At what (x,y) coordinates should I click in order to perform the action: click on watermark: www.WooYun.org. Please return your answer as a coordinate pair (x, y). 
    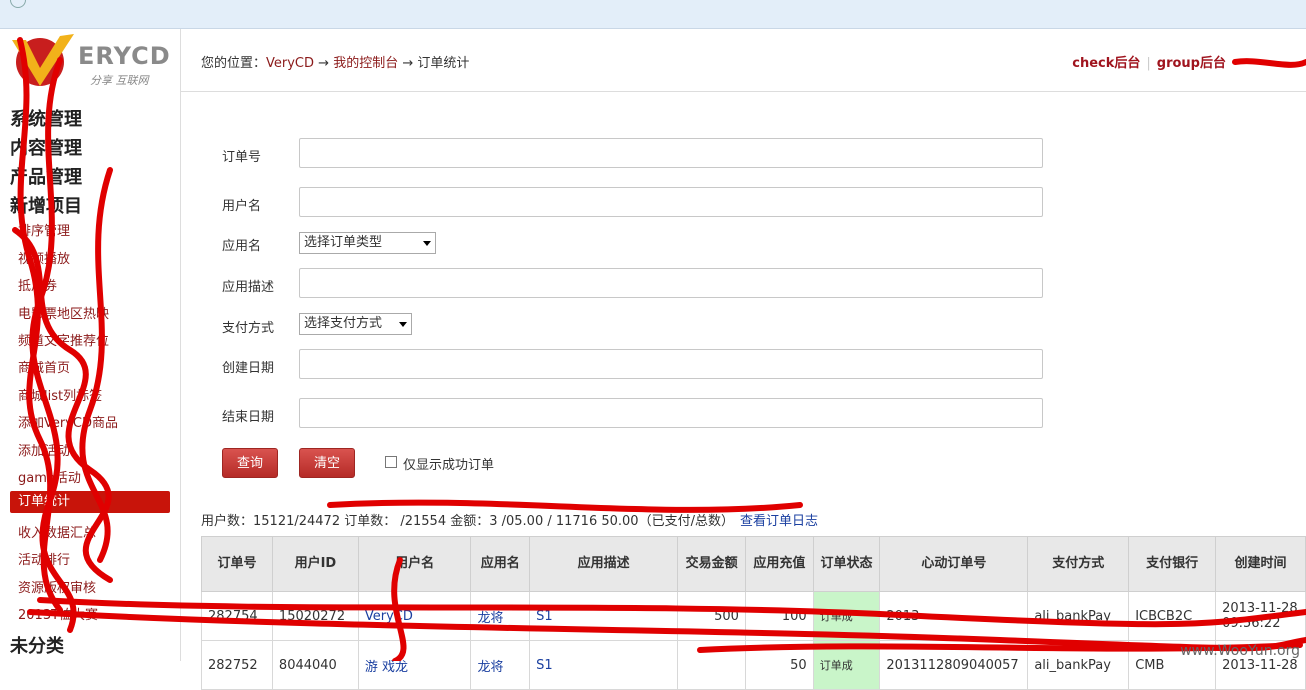
    Looking at the image, I should click on (1240, 651).